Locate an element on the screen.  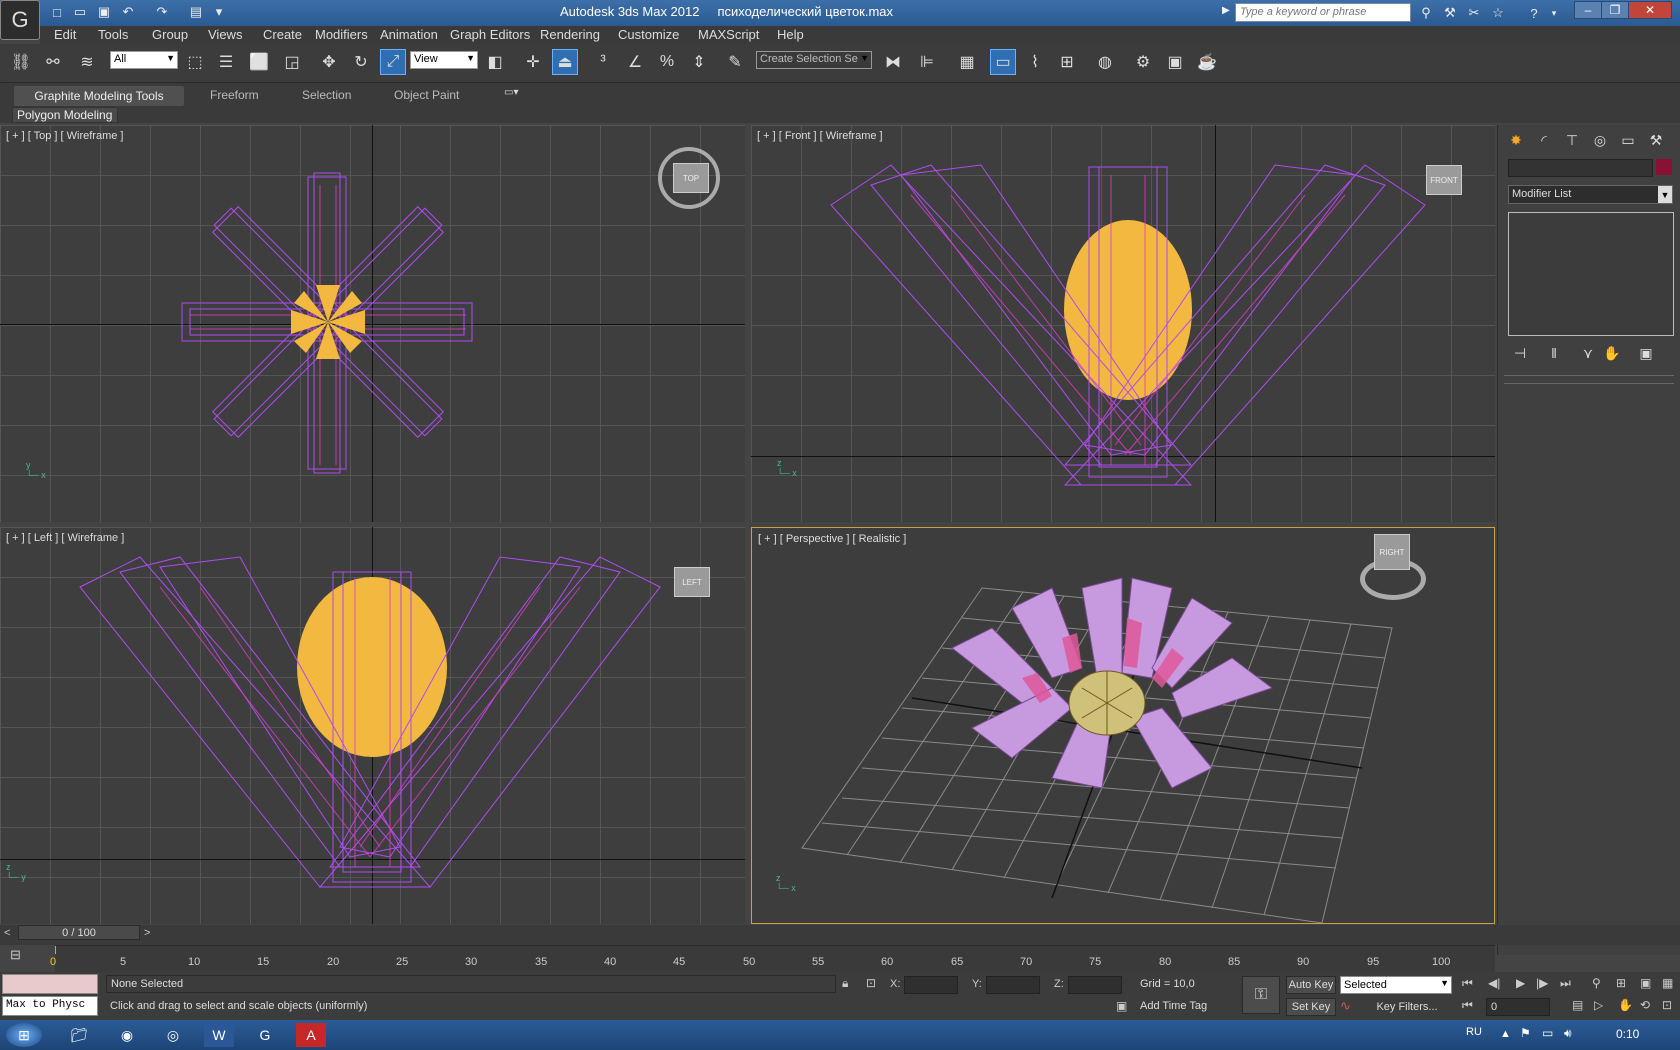
next-frame-icon: > is located at coordinates (147, 933).